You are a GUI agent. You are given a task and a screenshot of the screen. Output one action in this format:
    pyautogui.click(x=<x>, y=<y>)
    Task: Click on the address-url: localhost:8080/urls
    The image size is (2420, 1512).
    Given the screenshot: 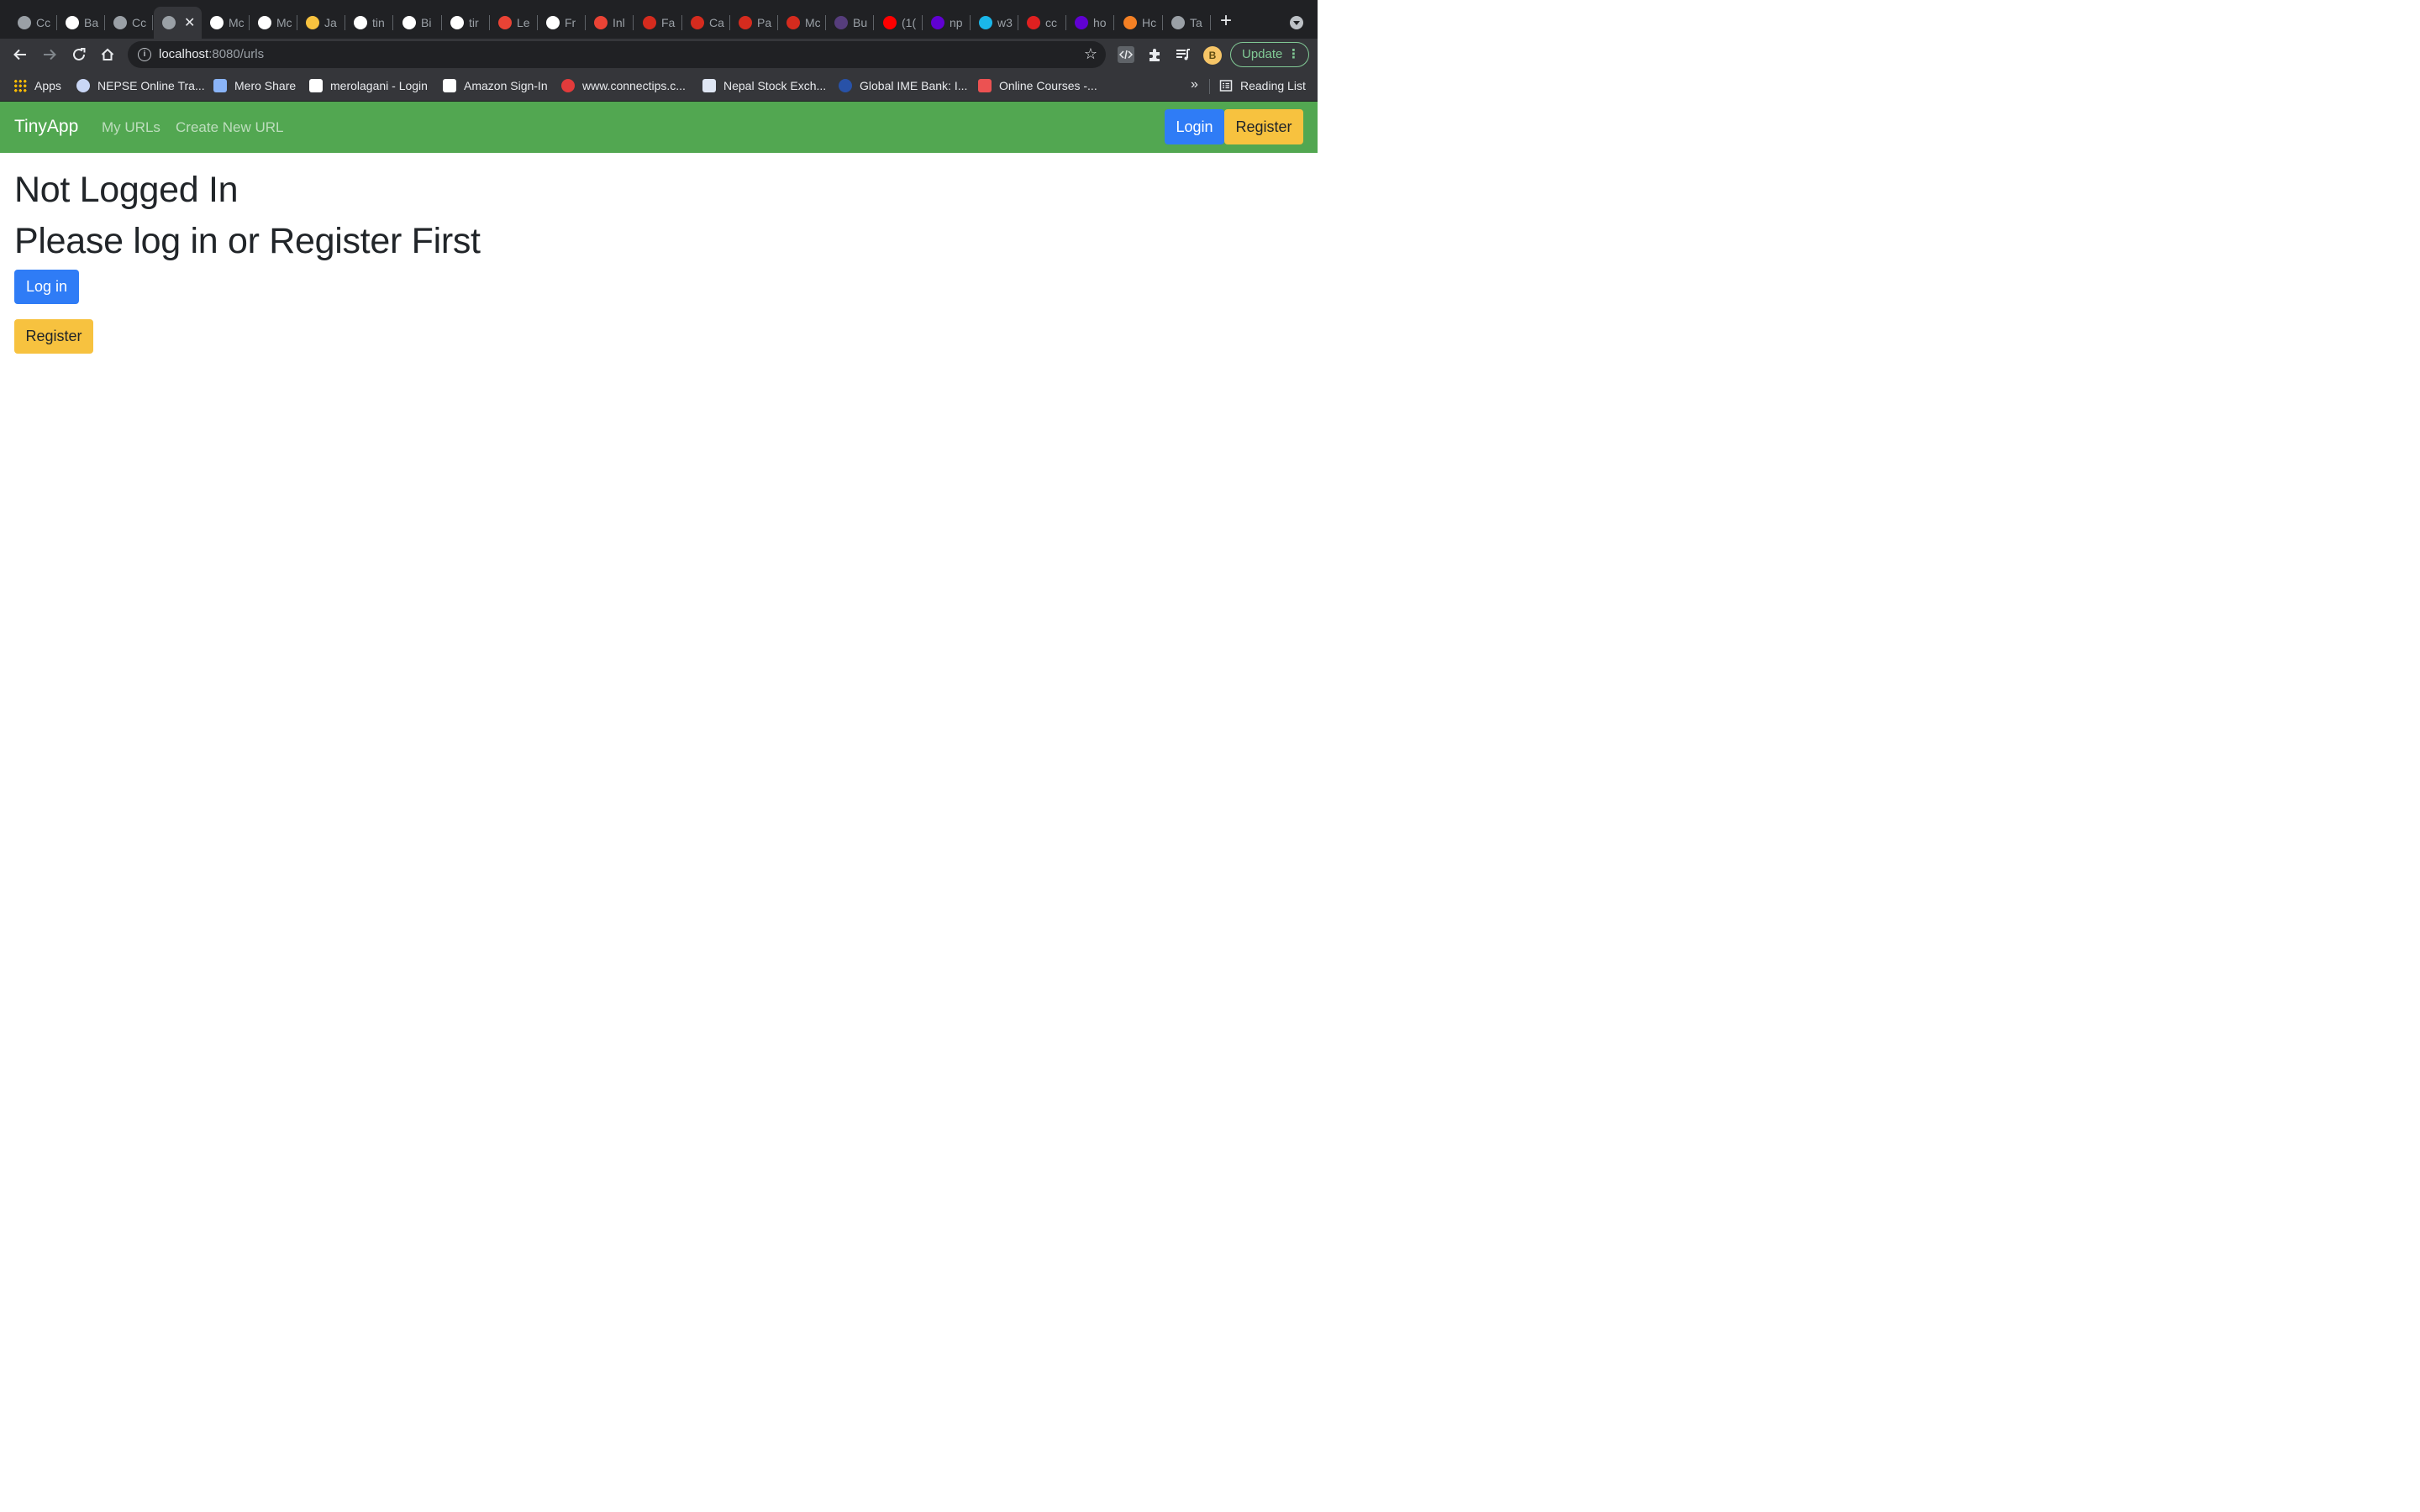 What is the action you would take?
    pyautogui.click(x=211, y=54)
    